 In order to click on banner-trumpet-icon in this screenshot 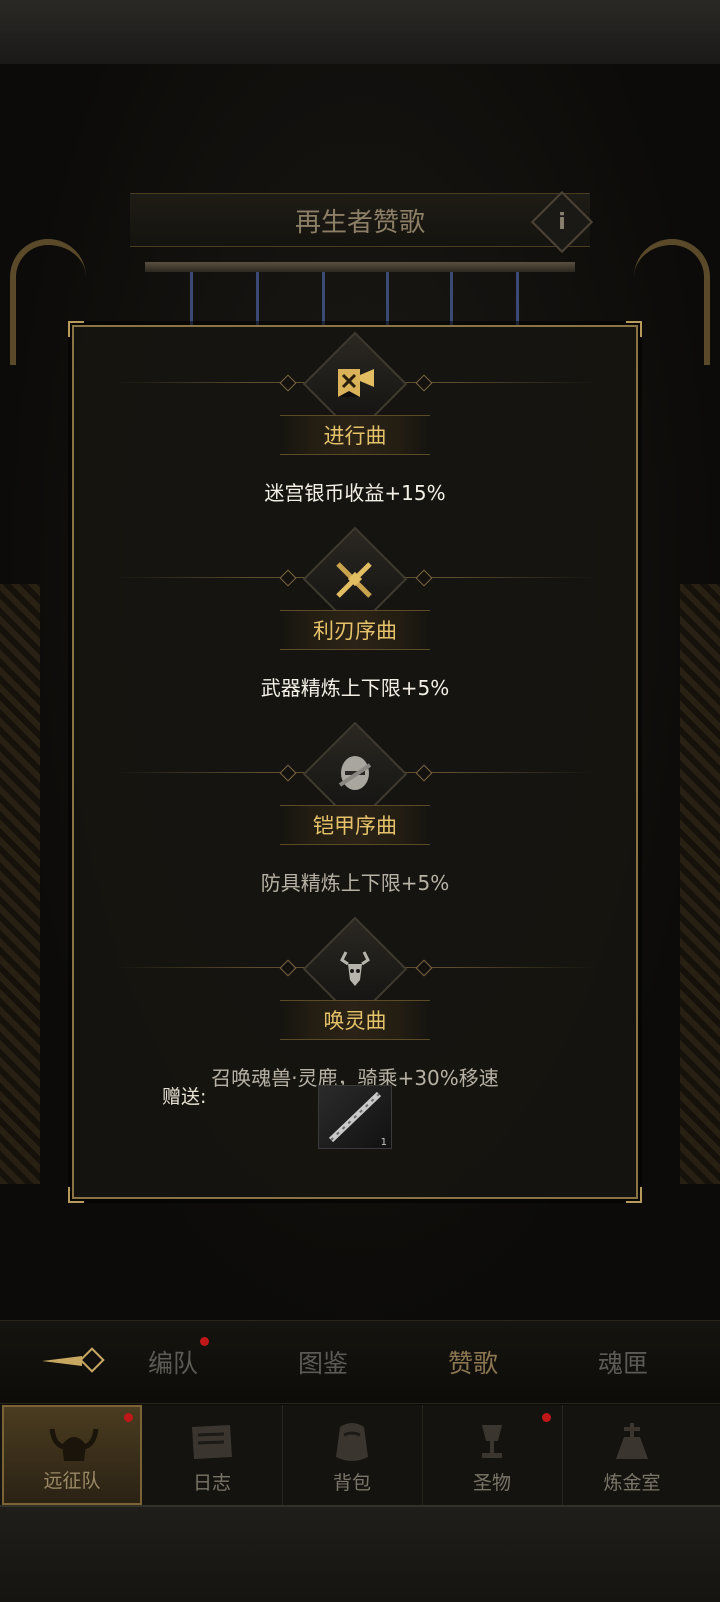, I will do `click(355, 384)`.